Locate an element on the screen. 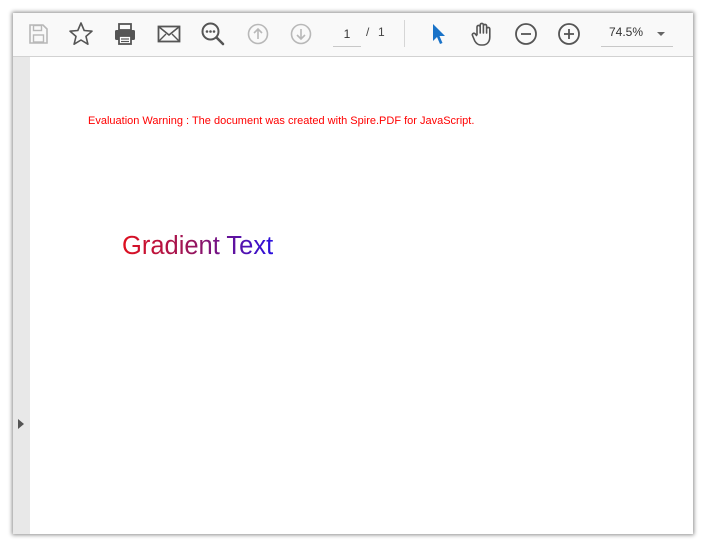  hand-tool-button is located at coordinates (482, 34).